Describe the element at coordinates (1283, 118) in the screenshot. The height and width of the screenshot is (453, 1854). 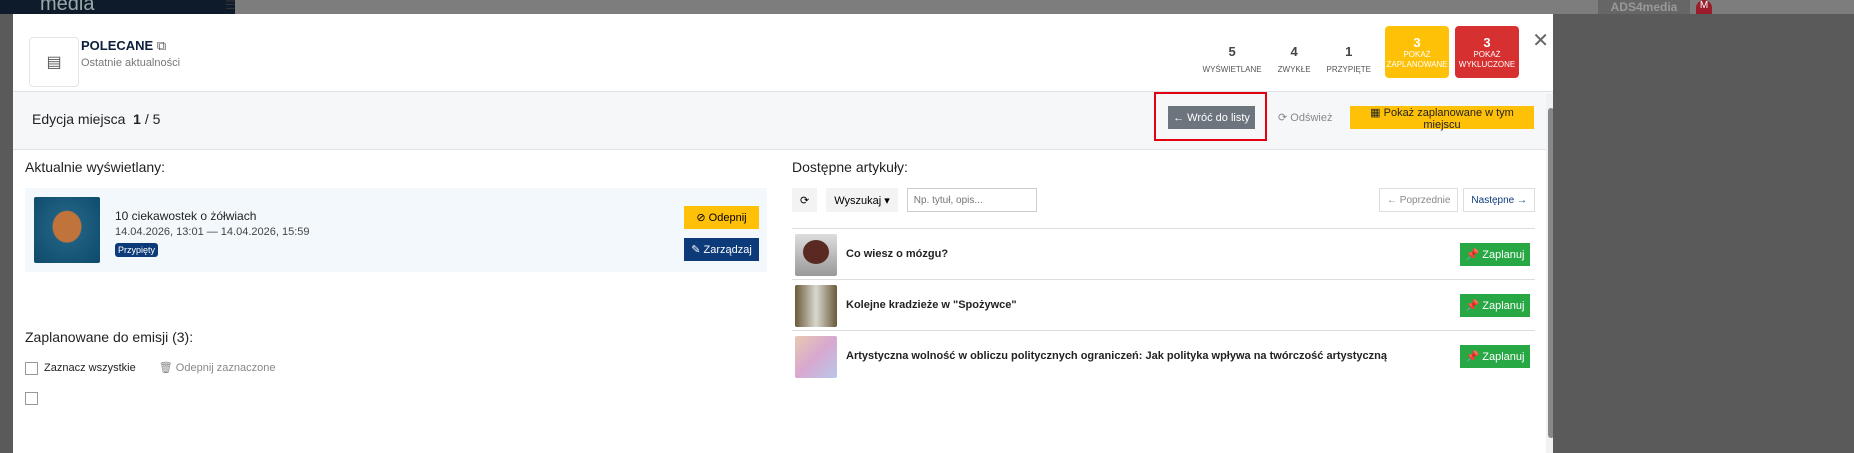
I see `refresh-icon: ⟳` at that location.